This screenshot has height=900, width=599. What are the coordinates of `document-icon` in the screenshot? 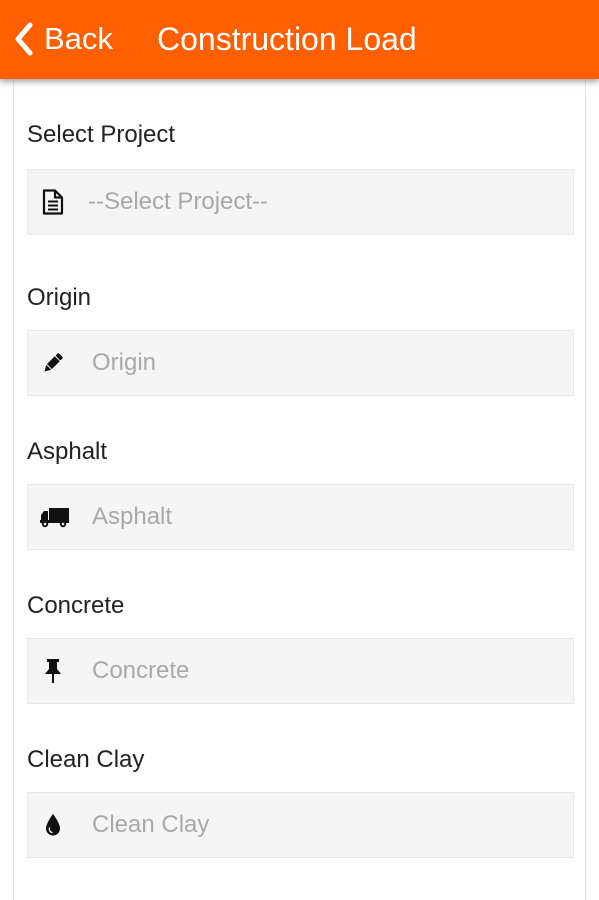 It's located at (53, 202).